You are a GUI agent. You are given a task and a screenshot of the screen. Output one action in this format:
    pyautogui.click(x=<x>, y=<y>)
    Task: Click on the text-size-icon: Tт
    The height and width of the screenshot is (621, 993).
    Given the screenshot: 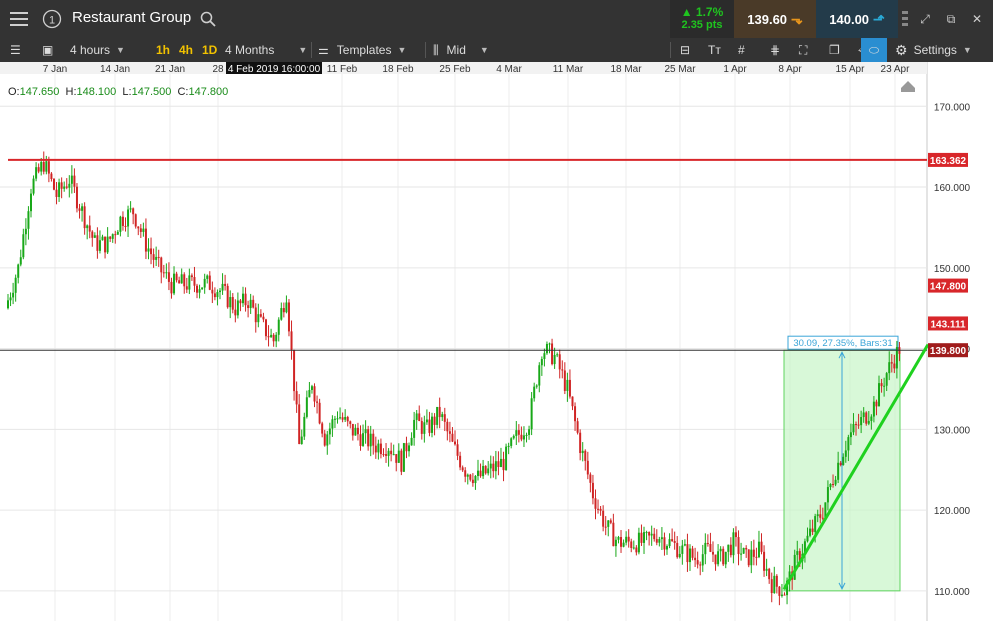 What is the action you would take?
    pyautogui.click(x=714, y=50)
    